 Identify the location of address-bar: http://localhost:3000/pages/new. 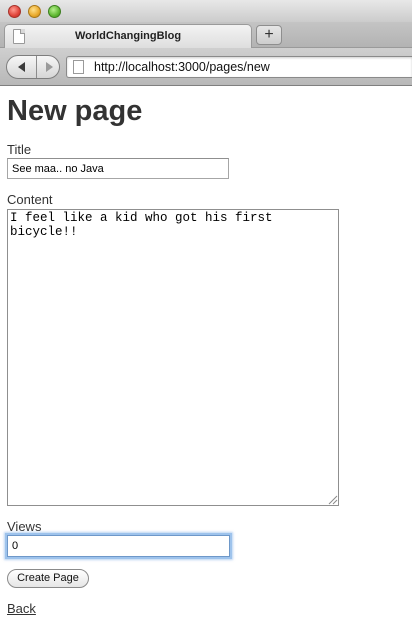
(239, 67).